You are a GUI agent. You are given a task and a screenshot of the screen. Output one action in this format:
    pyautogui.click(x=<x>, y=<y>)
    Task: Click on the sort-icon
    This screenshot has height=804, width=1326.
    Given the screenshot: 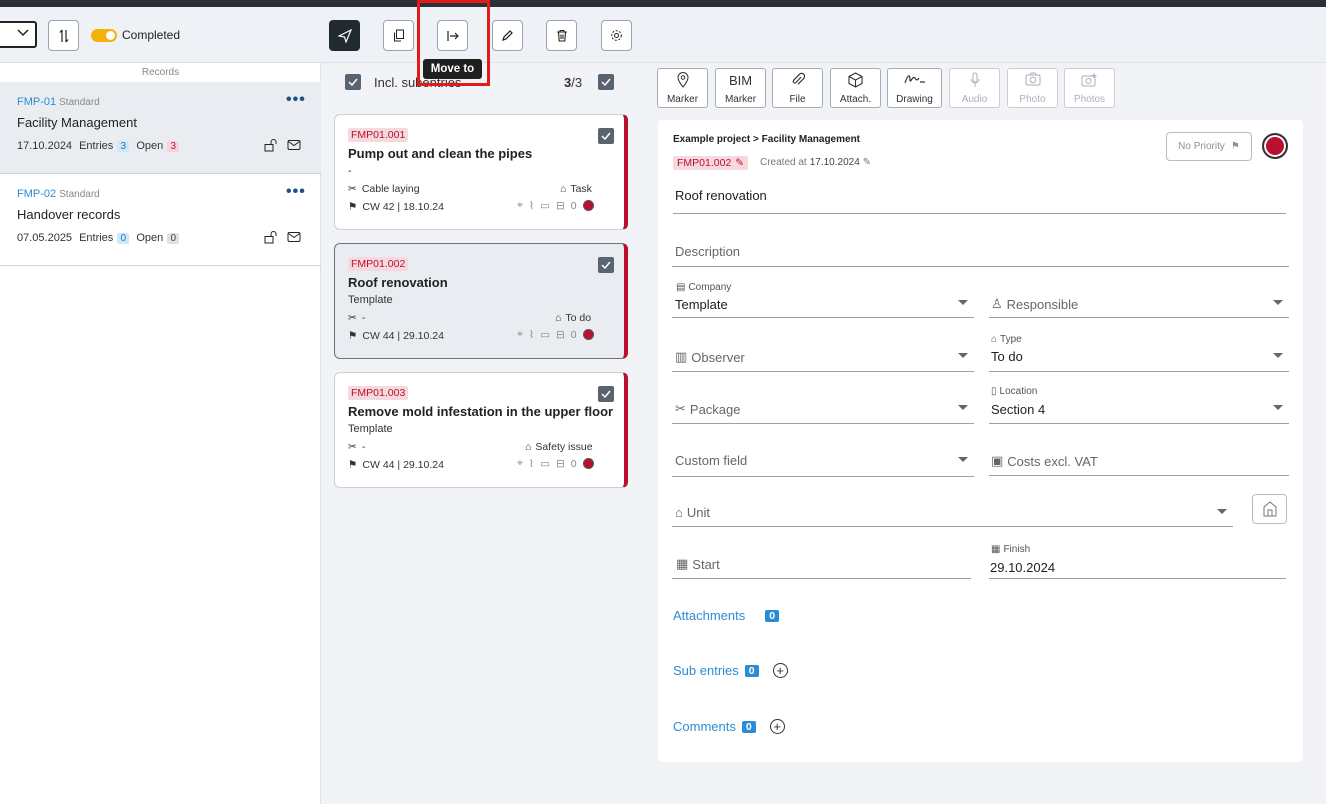 What is the action you would take?
    pyautogui.click(x=63, y=35)
    